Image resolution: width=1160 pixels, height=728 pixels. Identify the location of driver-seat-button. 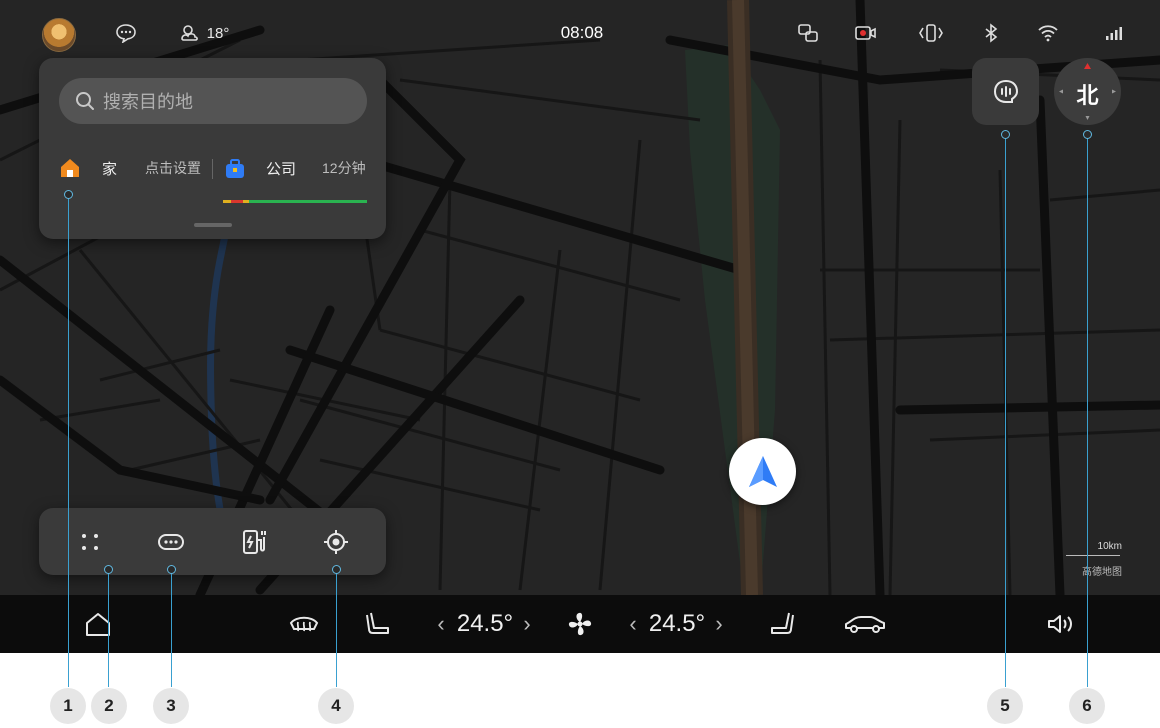
(378, 624).